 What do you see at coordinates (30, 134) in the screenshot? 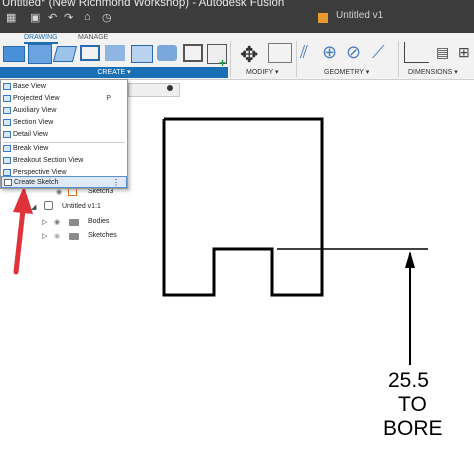
I see `menu-item-label: Detail View` at bounding box center [30, 134].